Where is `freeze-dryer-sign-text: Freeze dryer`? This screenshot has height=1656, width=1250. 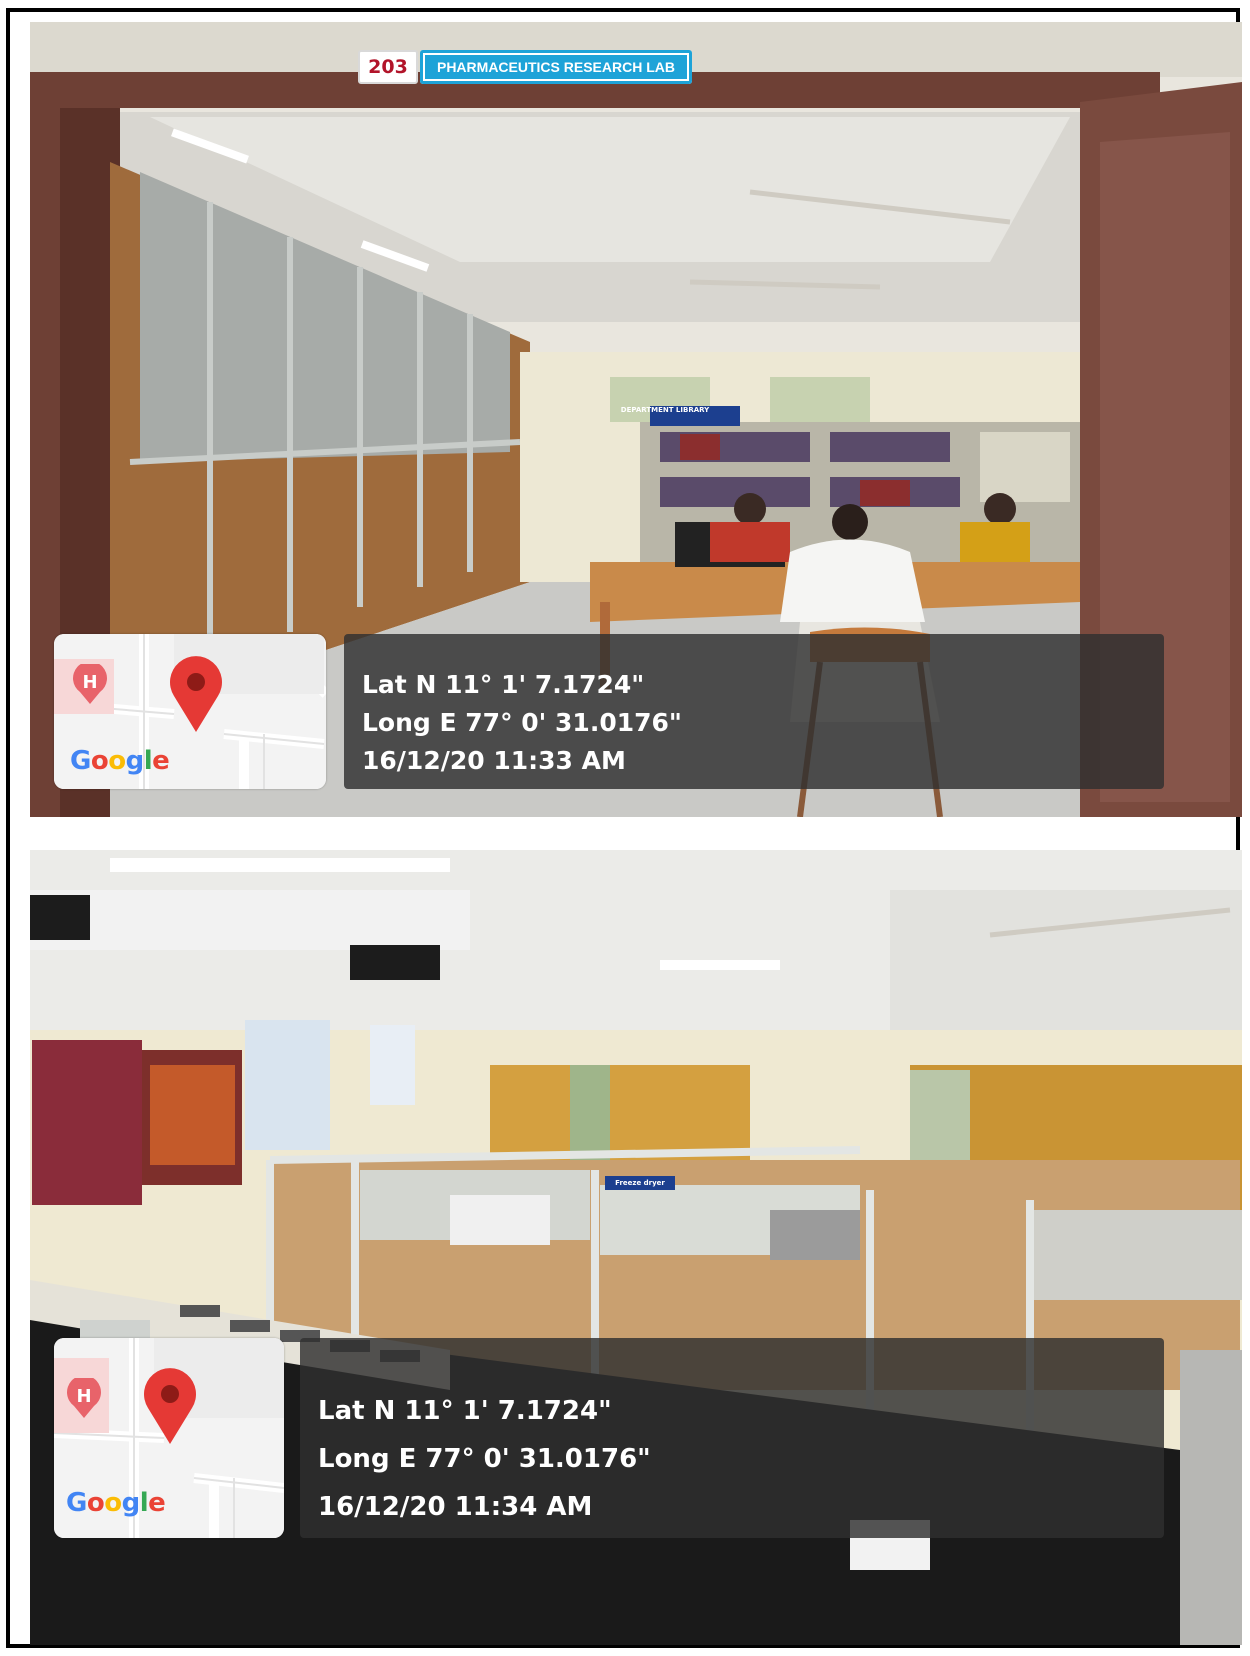
freeze-dryer-sign-text: Freeze dryer is located at coordinates (640, 1183).